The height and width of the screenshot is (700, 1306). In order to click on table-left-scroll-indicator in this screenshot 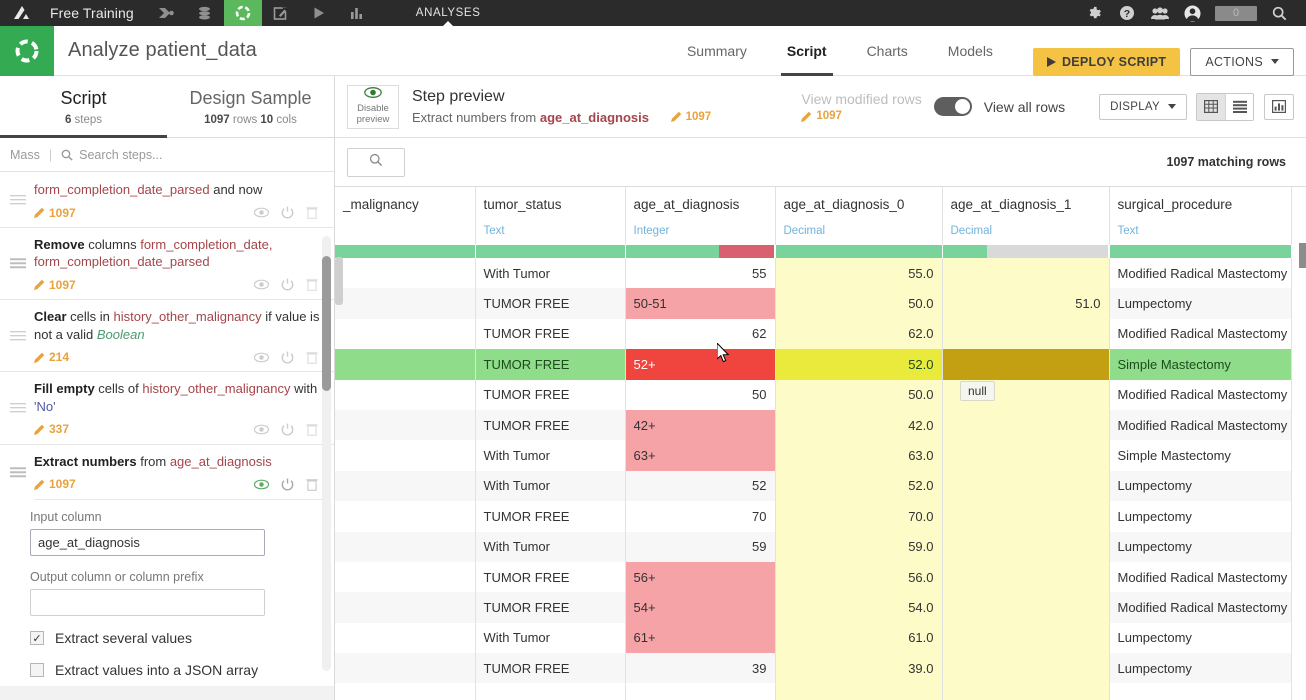, I will do `click(339, 281)`.